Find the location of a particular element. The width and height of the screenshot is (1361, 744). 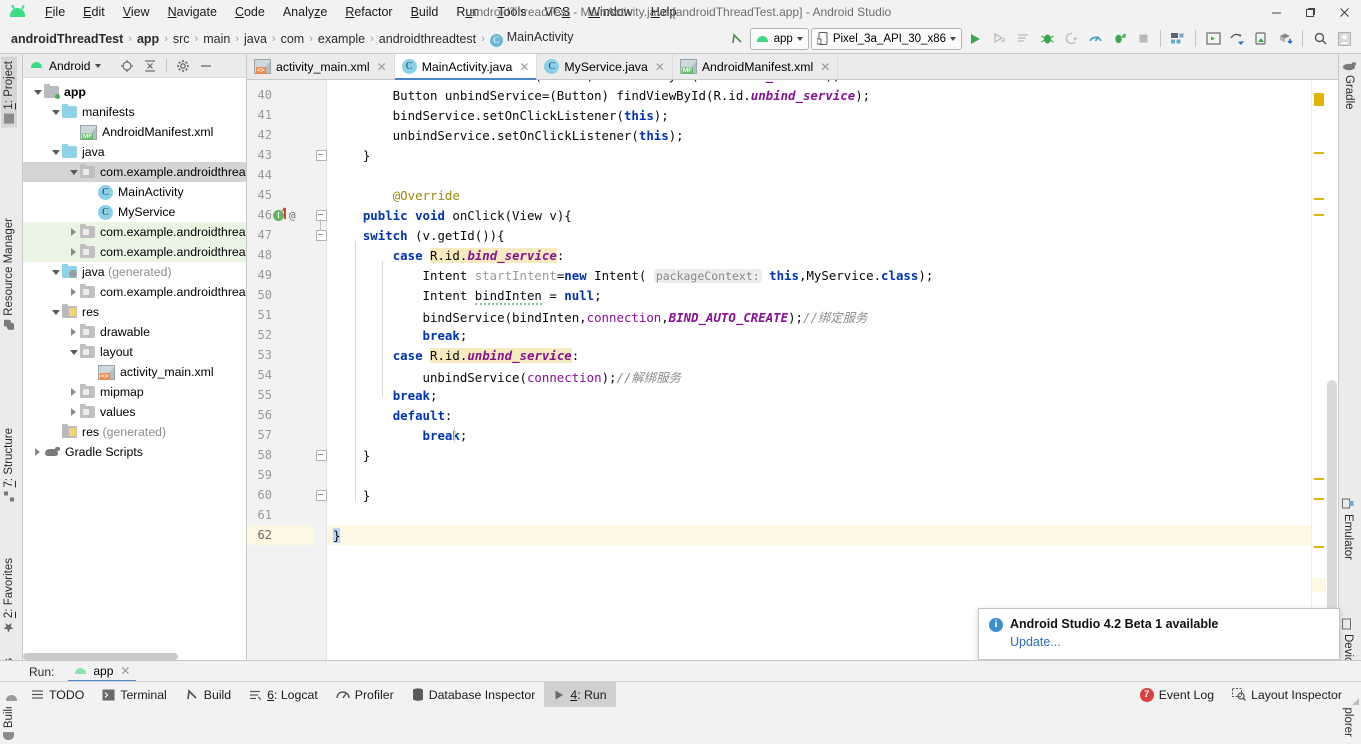

tree-node: manifests is located at coordinates (134, 112).